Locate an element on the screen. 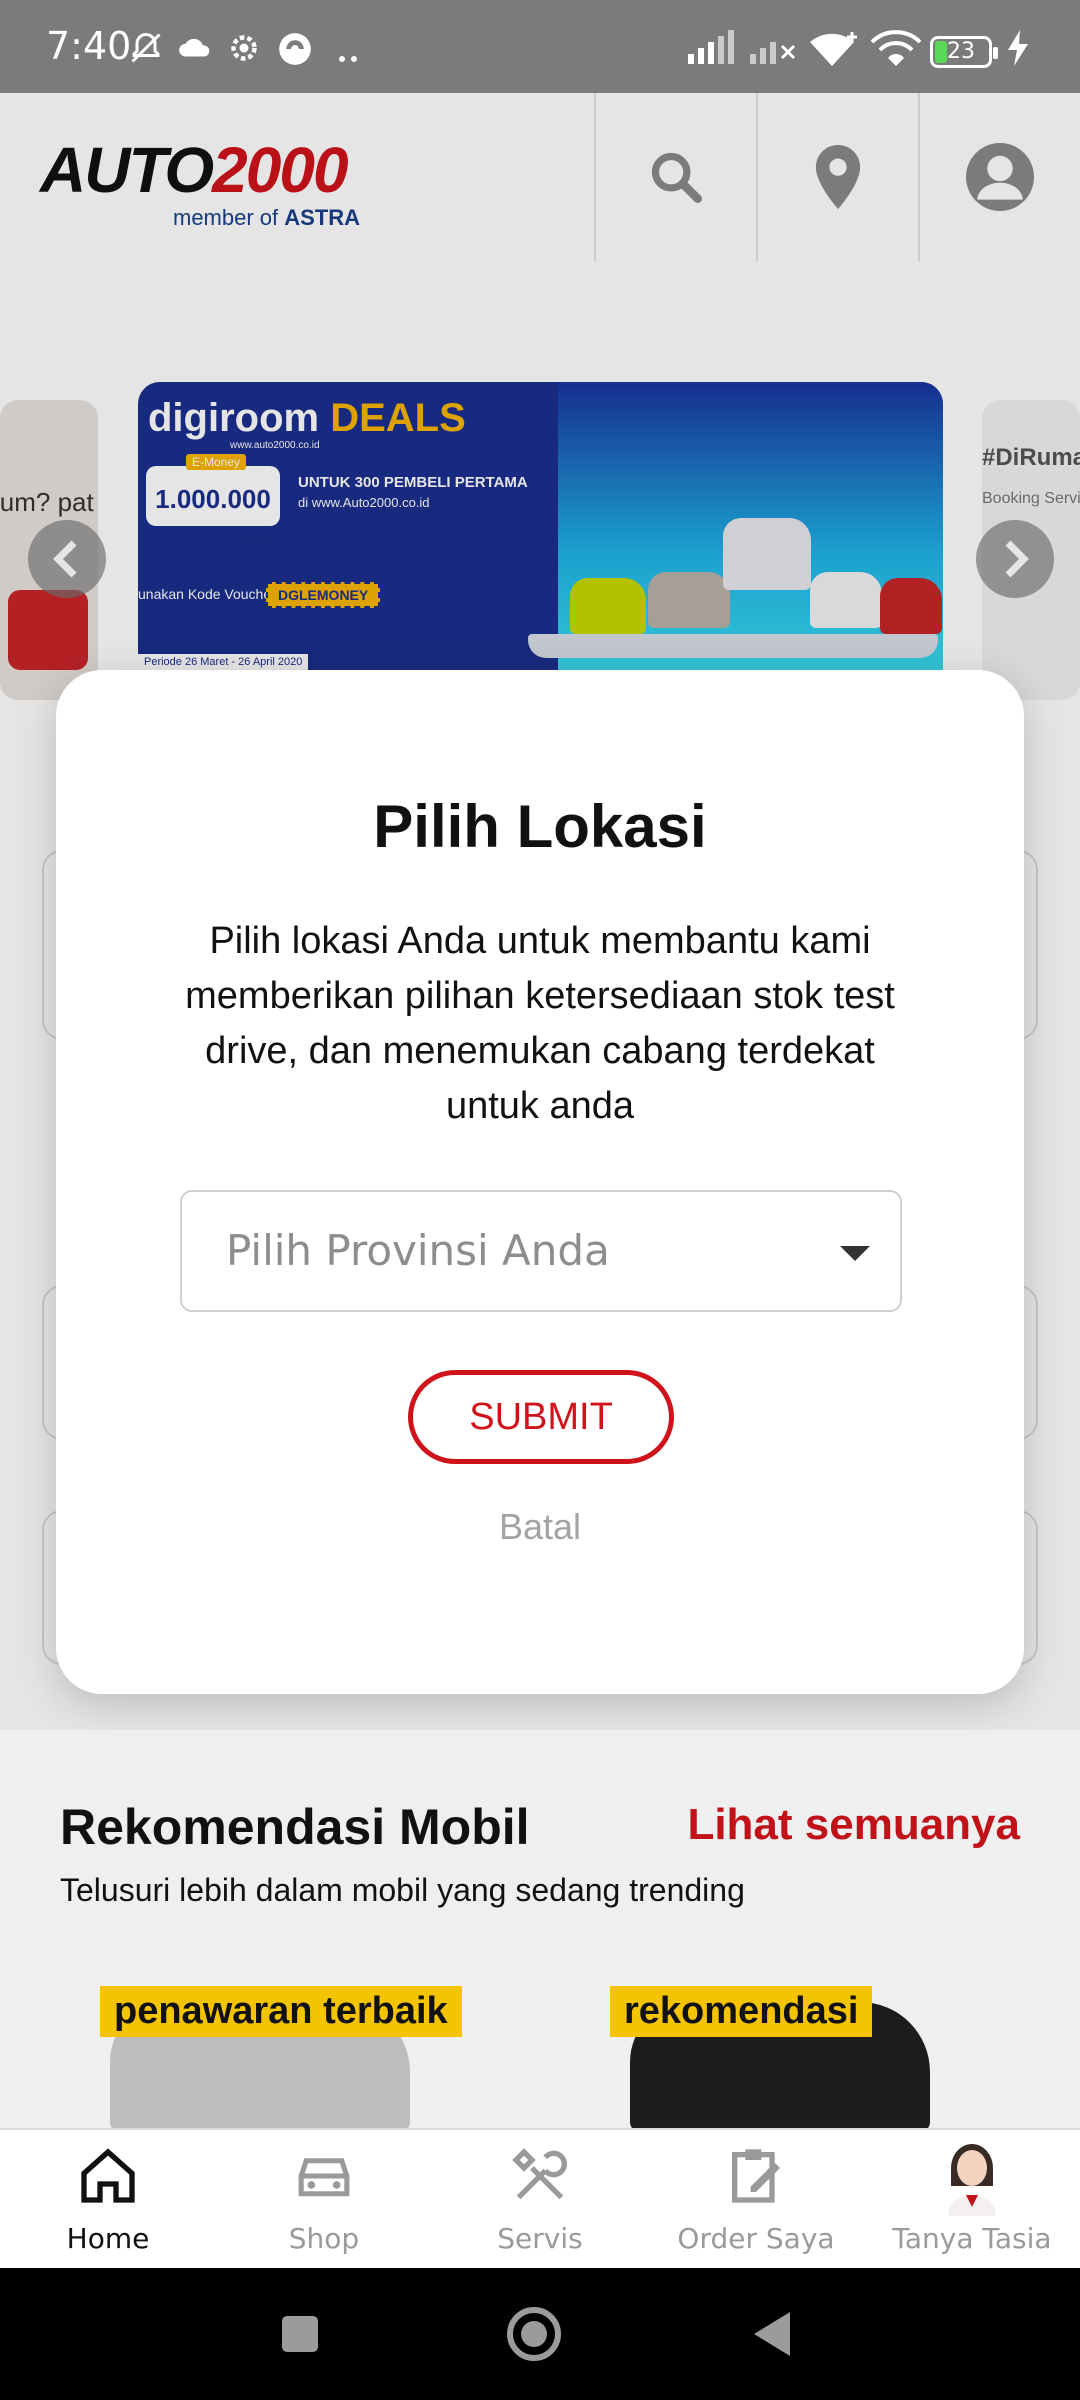  home-icon is located at coordinates (108, 2175).